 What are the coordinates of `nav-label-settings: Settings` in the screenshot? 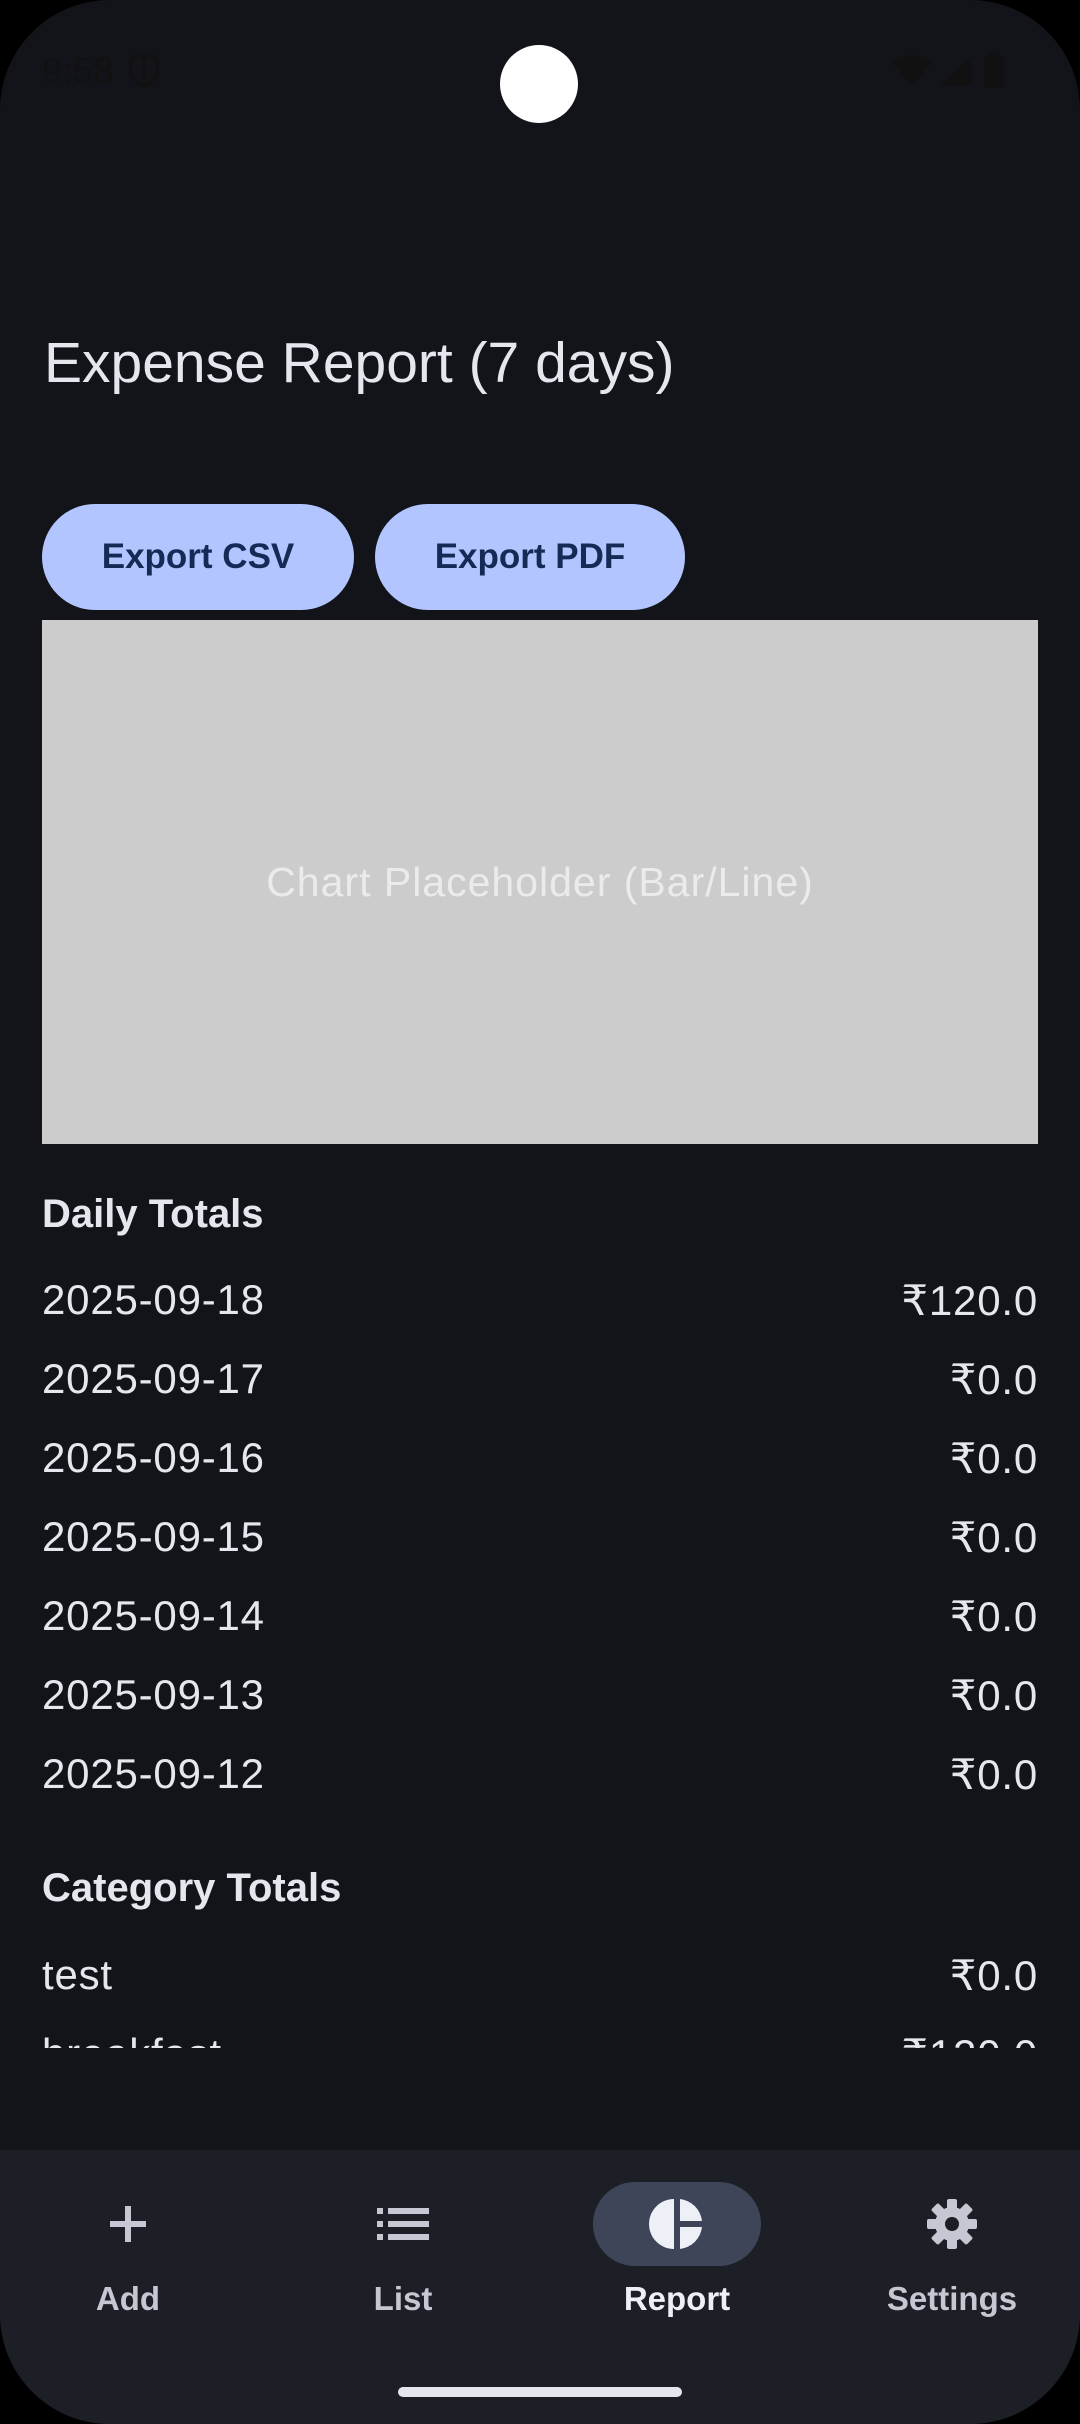 It's located at (952, 2298).